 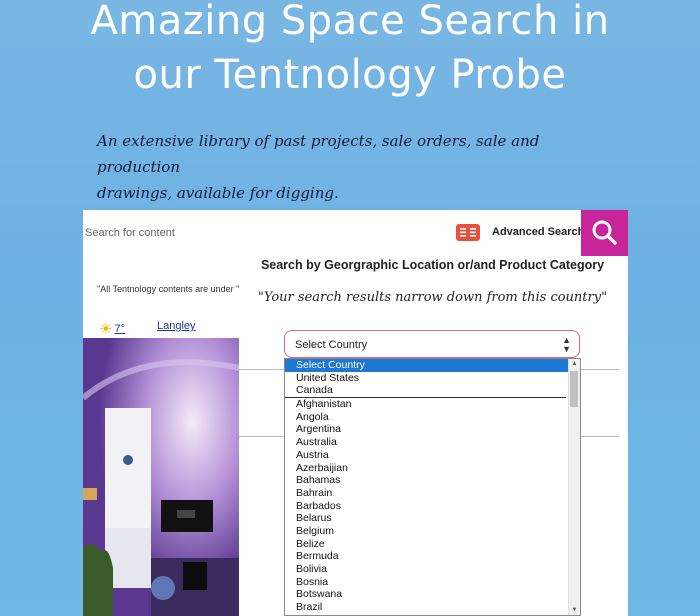 I want to click on search-button, so click(x=604, y=233).